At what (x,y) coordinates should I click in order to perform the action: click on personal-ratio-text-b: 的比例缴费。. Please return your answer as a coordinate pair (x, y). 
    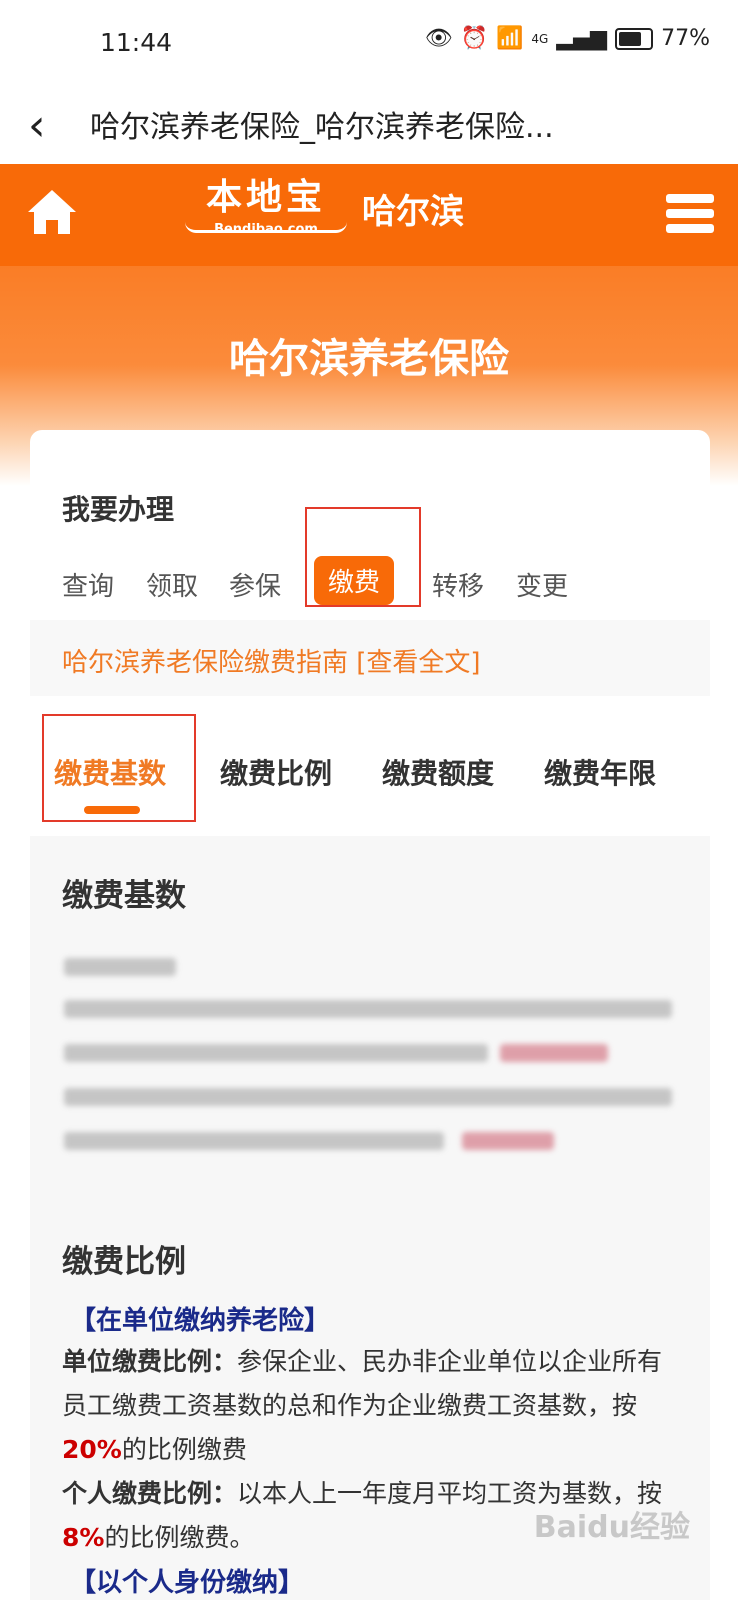
    Looking at the image, I should click on (179, 1537).